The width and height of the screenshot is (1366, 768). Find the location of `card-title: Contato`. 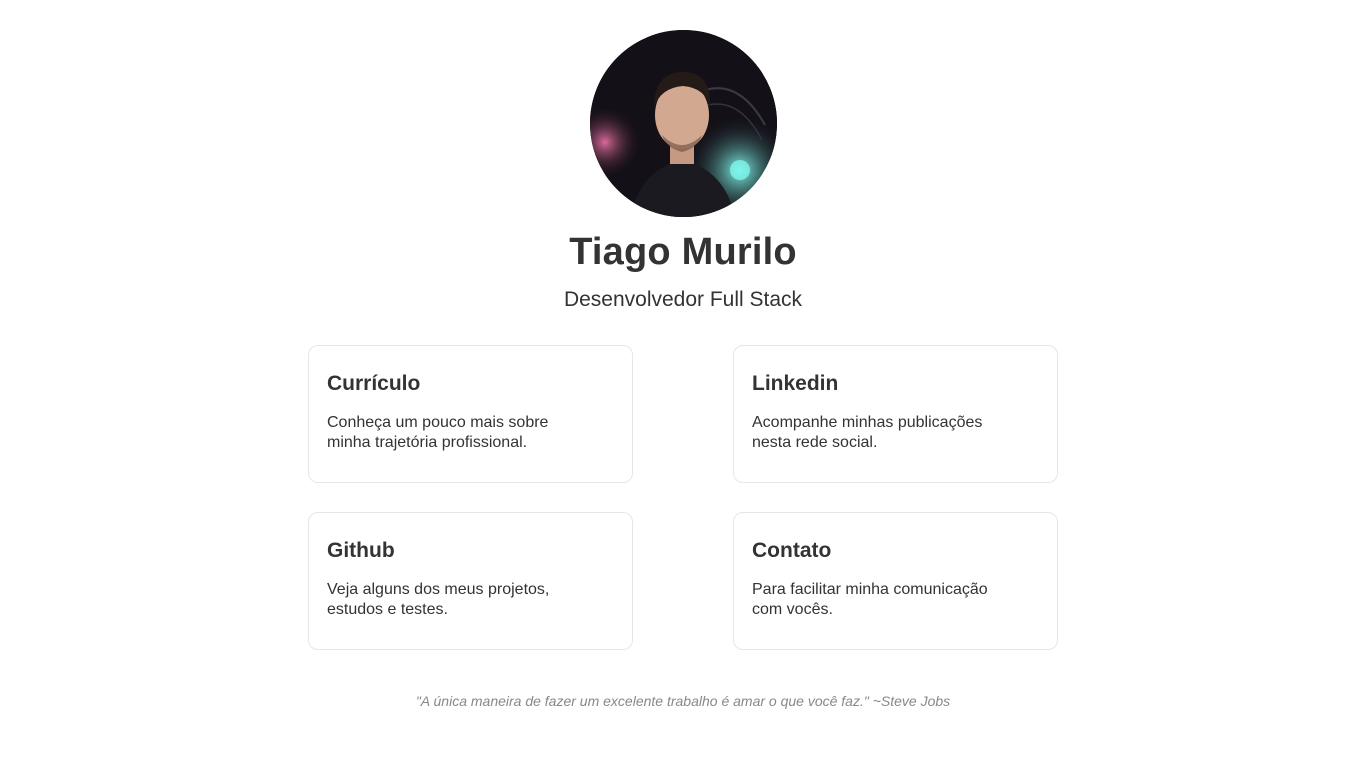

card-title: Contato is located at coordinates (792, 550).